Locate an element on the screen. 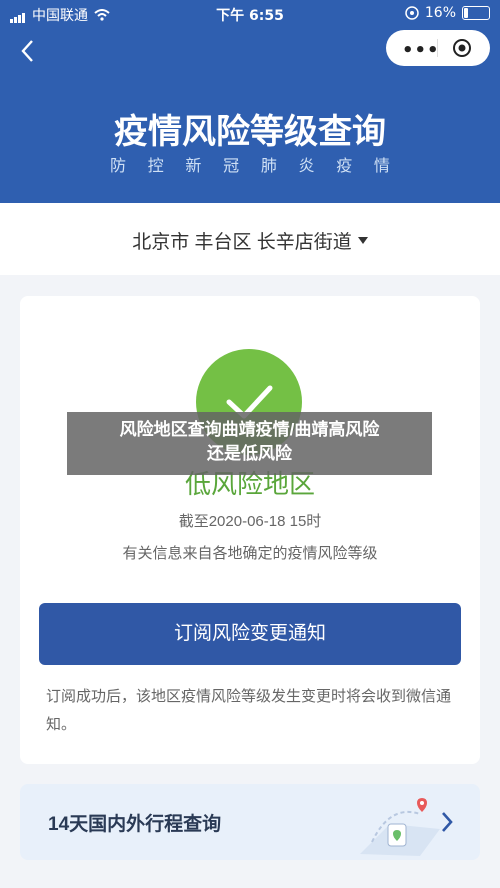 The width and height of the screenshot is (500, 888). caption-line: 还是低风险 is located at coordinates (249, 453).